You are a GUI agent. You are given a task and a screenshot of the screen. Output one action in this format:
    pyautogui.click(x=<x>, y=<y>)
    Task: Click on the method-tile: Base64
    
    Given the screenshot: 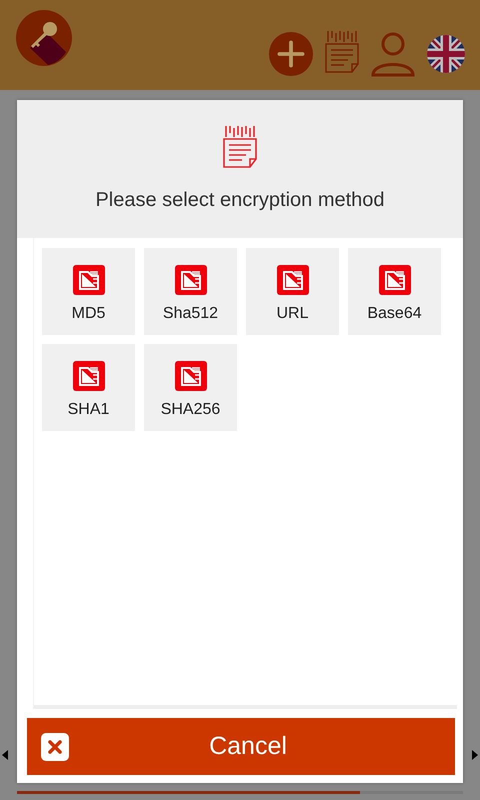 What is the action you would take?
    pyautogui.click(x=394, y=291)
    